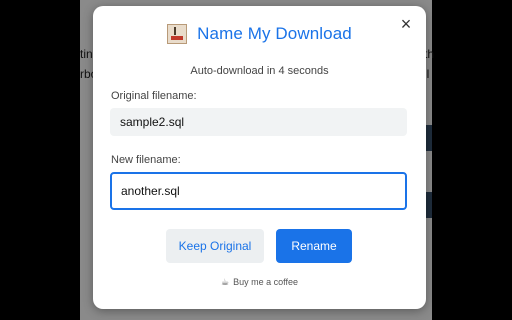  Describe the element at coordinates (154, 96) in the screenshot. I see `original-filename-label: Original filename:` at that location.